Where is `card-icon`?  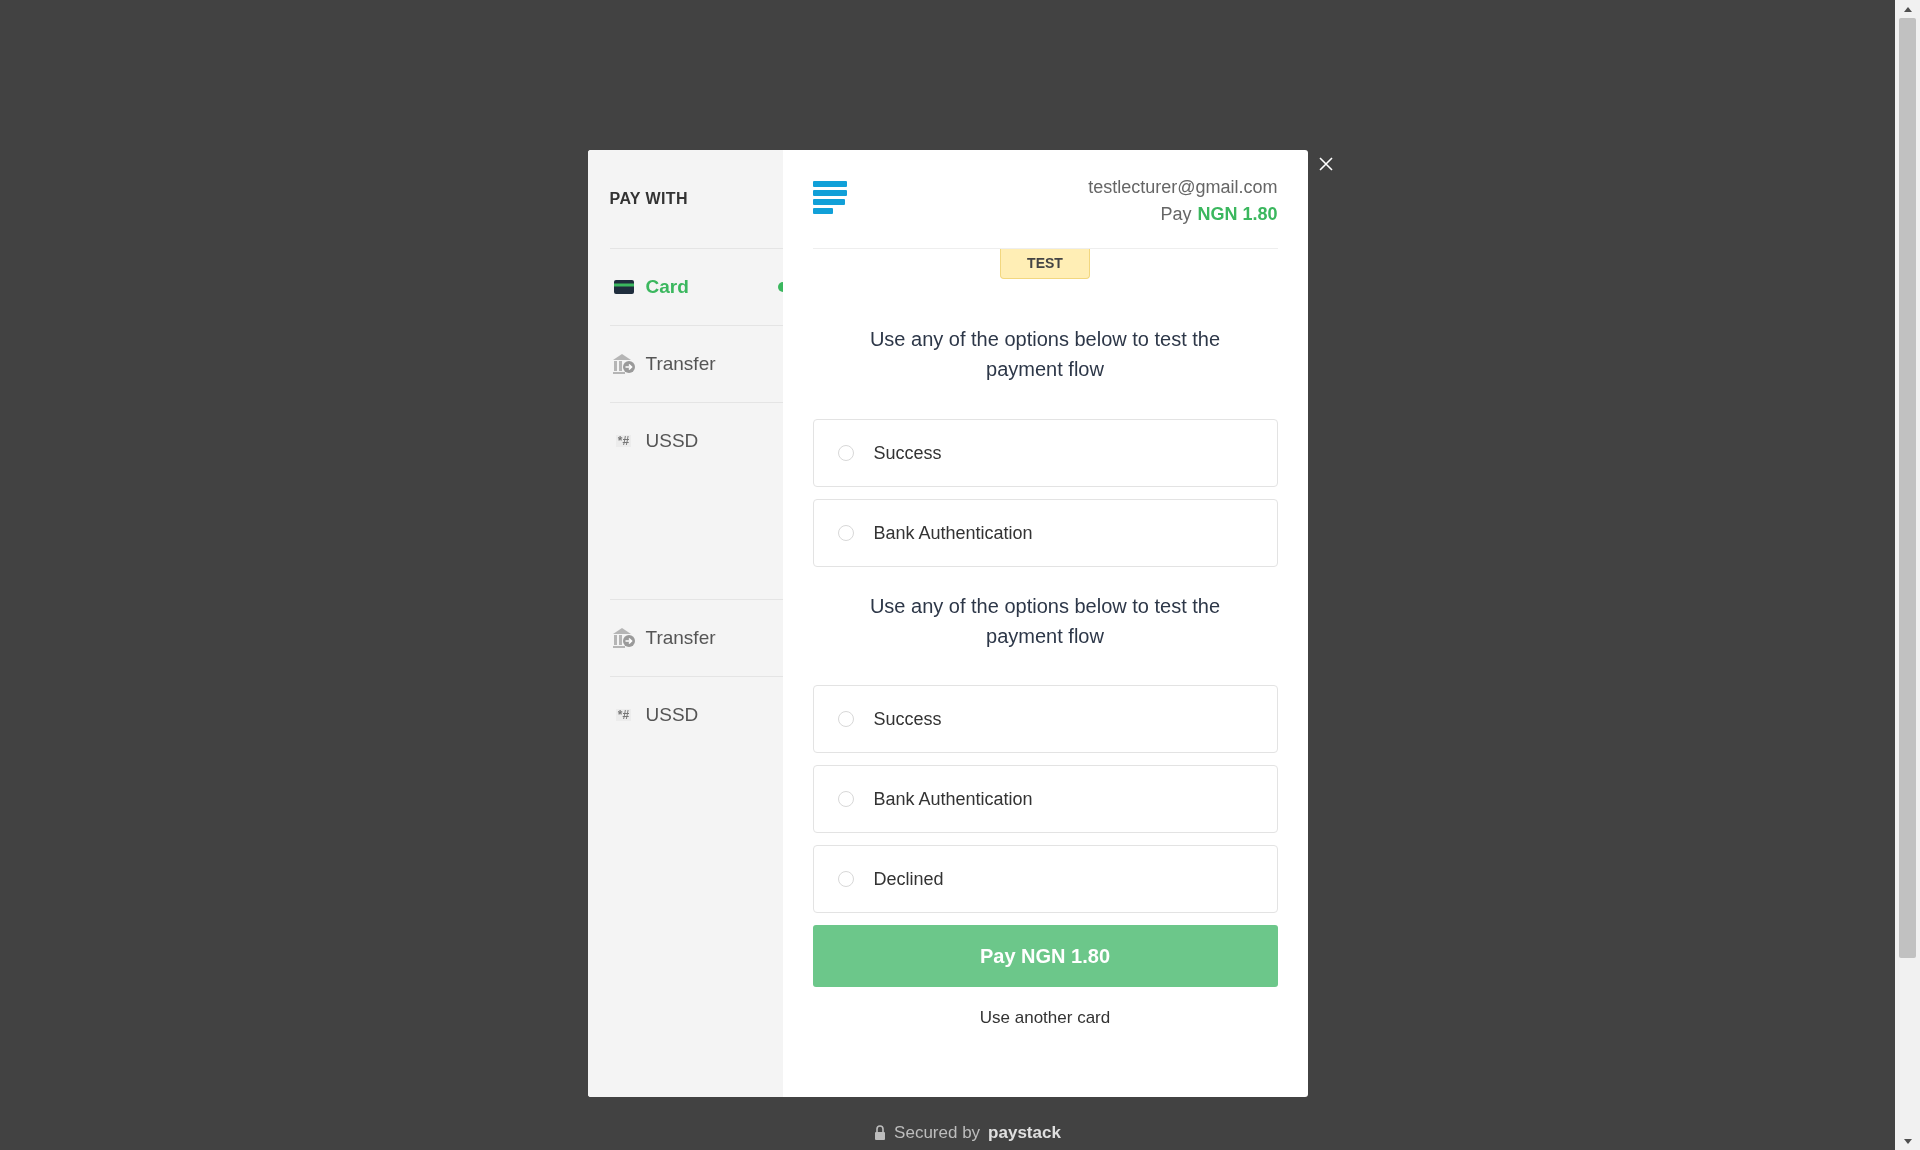
card-icon is located at coordinates (623, 287).